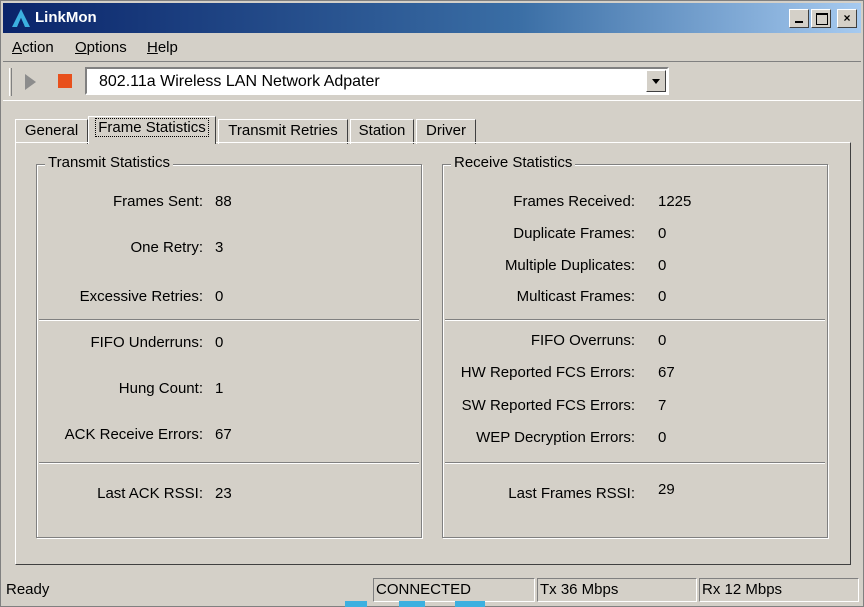 Image resolution: width=864 pixels, height=607 pixels. I want to click on tab-label: General, so click(51, 130).